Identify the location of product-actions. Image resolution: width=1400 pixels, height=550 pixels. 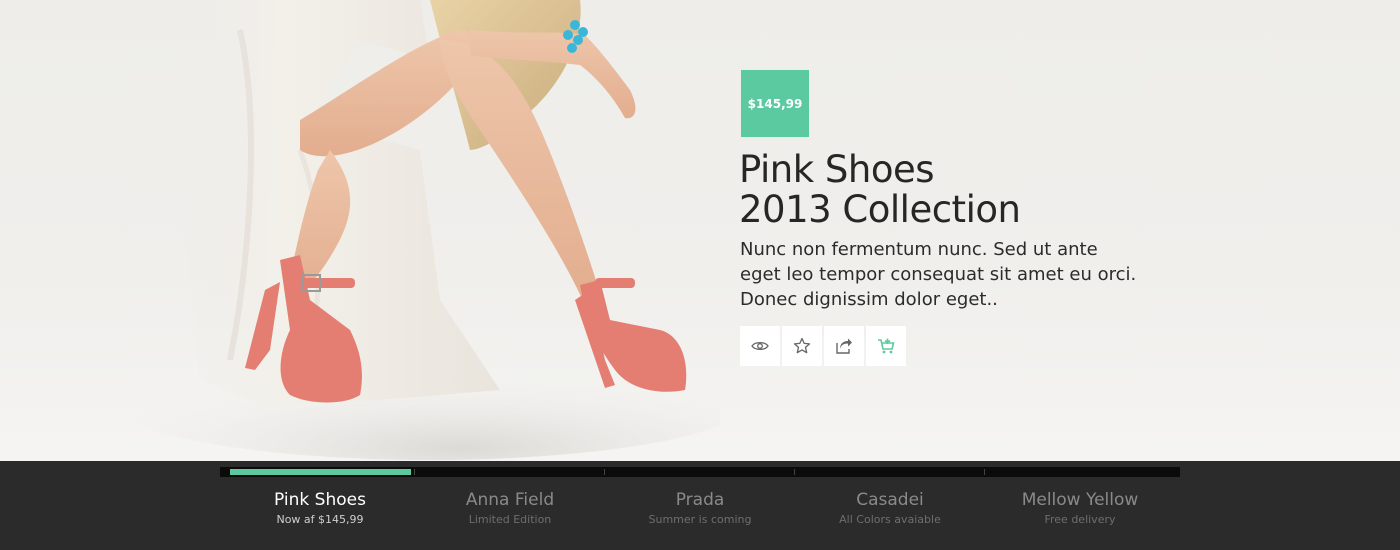
(823, 346).